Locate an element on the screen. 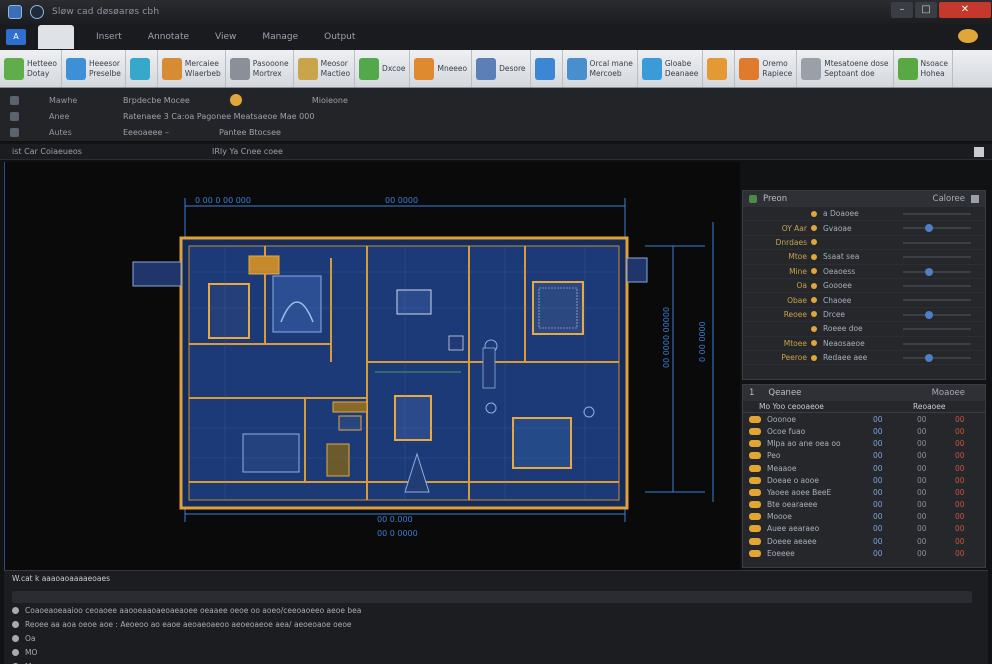  ribbon-group: Pasooone Mortrex is located at coordinates (260, 68).